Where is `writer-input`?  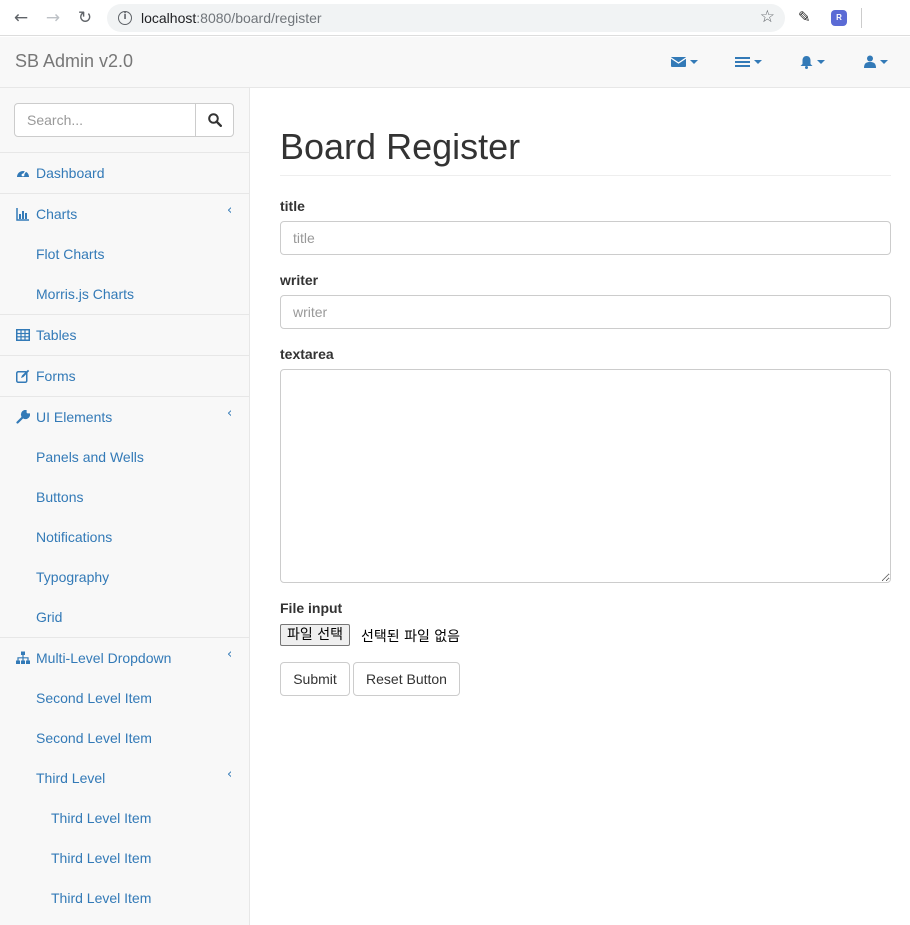
writer-input is located at coordinates (585, 312).